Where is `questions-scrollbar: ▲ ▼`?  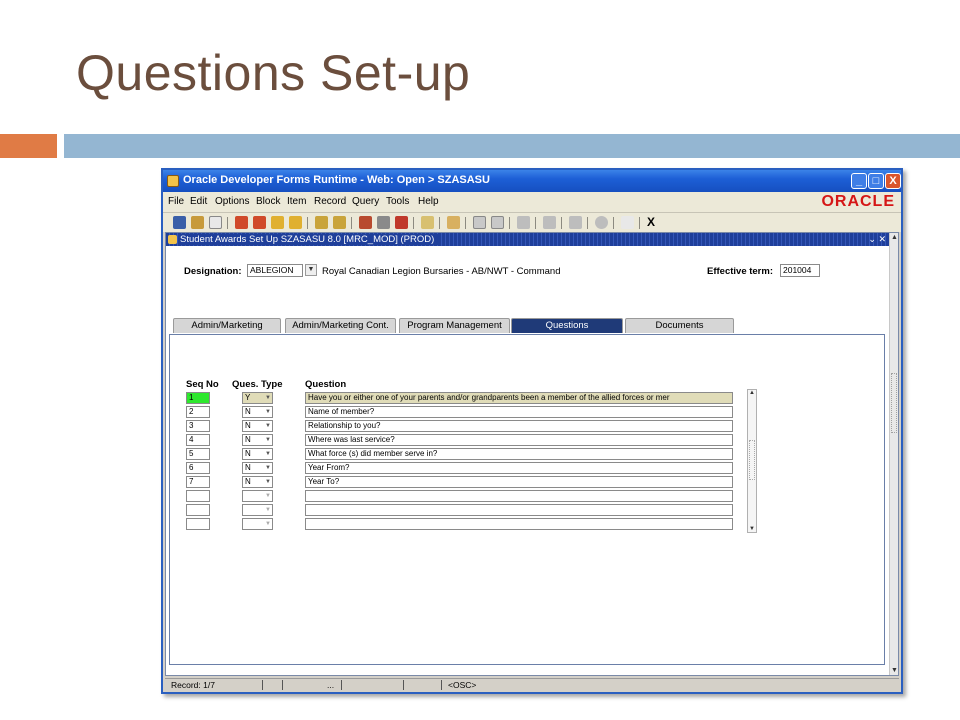 questions-scrollbar: ▲ ▼ is located at coordinates (752, 461).